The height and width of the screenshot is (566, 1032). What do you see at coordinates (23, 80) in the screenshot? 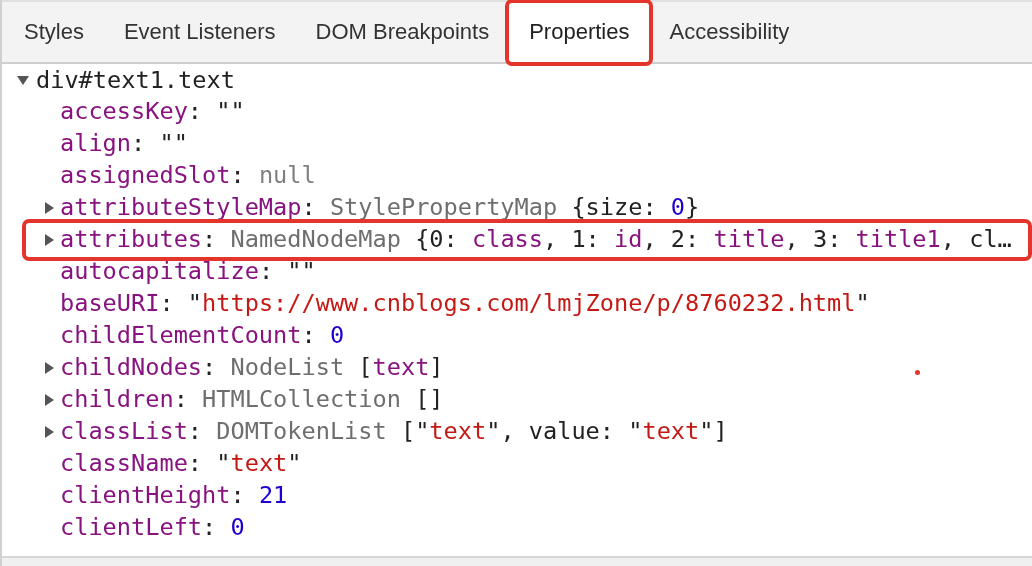
I see `expanded-triangle-icon` at bounding box center [23, 80].